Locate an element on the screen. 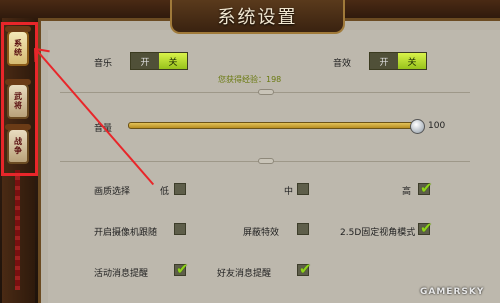 The height and width of the screenshot is (303, 500). quality-mid-label: 中 is located at coordinates (289, 192).